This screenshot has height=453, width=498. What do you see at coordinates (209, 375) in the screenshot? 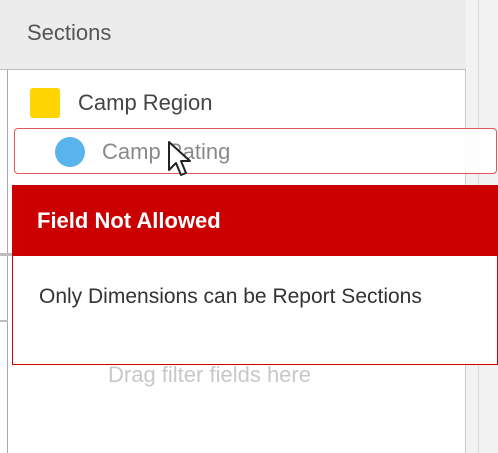
I see `filter-drop-hint: Drag filter fields here` at bounding box center [209, 375].